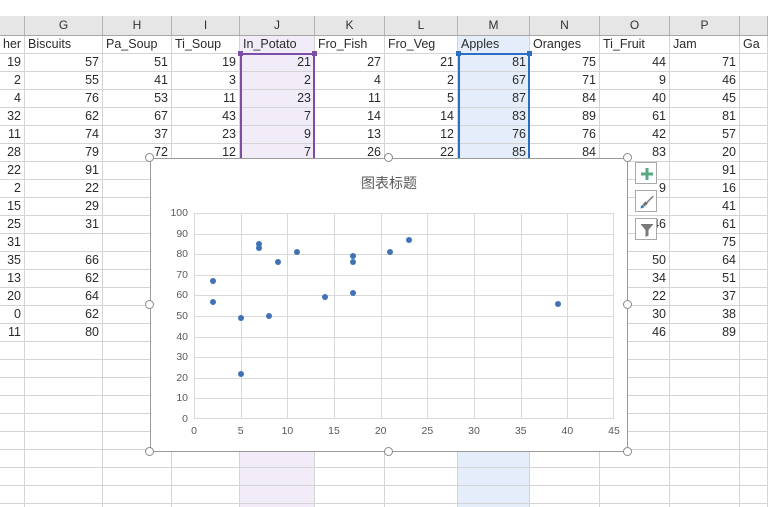 The width and height of the screenshot is (768, 507). Describe the element at coordinates (646, 201) in the screenshot. I see `chart-styles-button` at that location.